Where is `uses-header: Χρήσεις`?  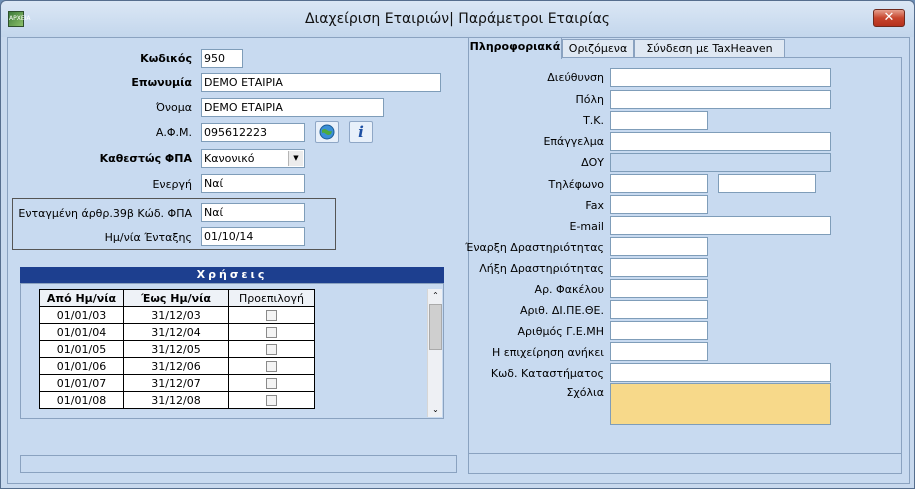
uses-header: Χρήσεις is located at coordinates (232, 275).